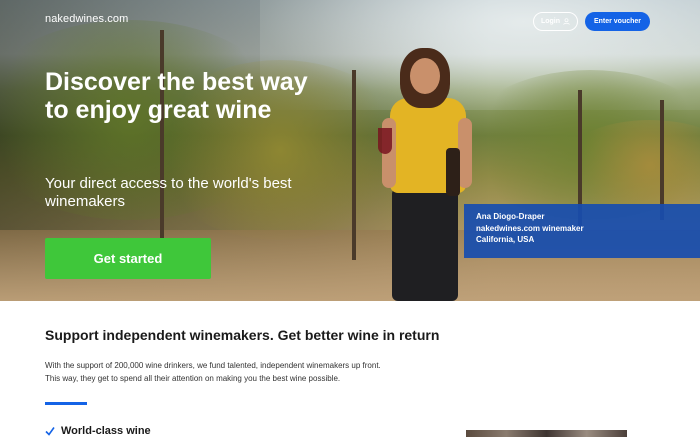 Image resolution: width=700 pixels, height=437 pixels. Describe the element at coordinates (546, 433) in the screenshot. I see `feature-image` at that location.